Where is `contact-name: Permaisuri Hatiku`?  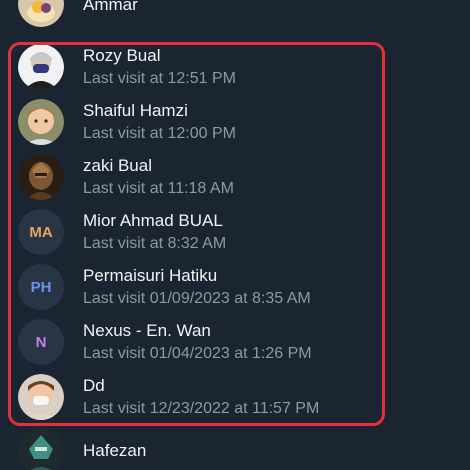 contact-name: Permaisuri Hatiku is located at coordinates (150, 275).